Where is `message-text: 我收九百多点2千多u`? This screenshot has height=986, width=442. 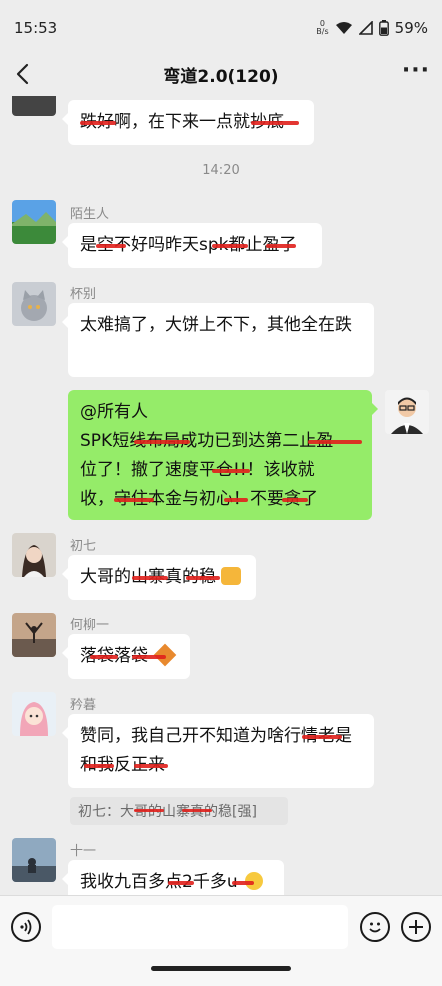
message-text: 我收九百多点2千多u is located at coordinates (159, 882).